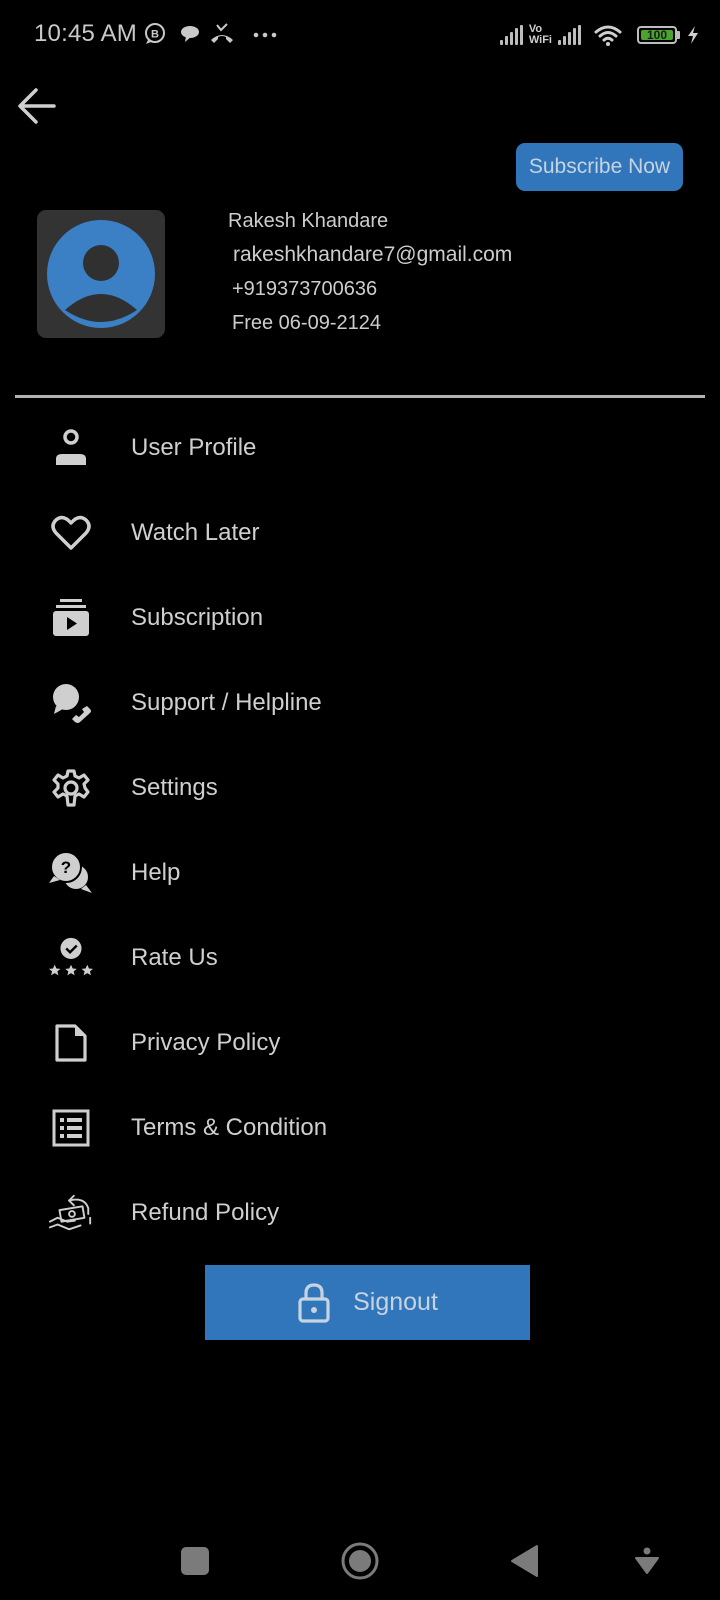 This screenshot has width=720, height=1600. What do you see at coordinates (71, 703) in the screenshot?
I see `support-icon` at bounding box center [71, 703].